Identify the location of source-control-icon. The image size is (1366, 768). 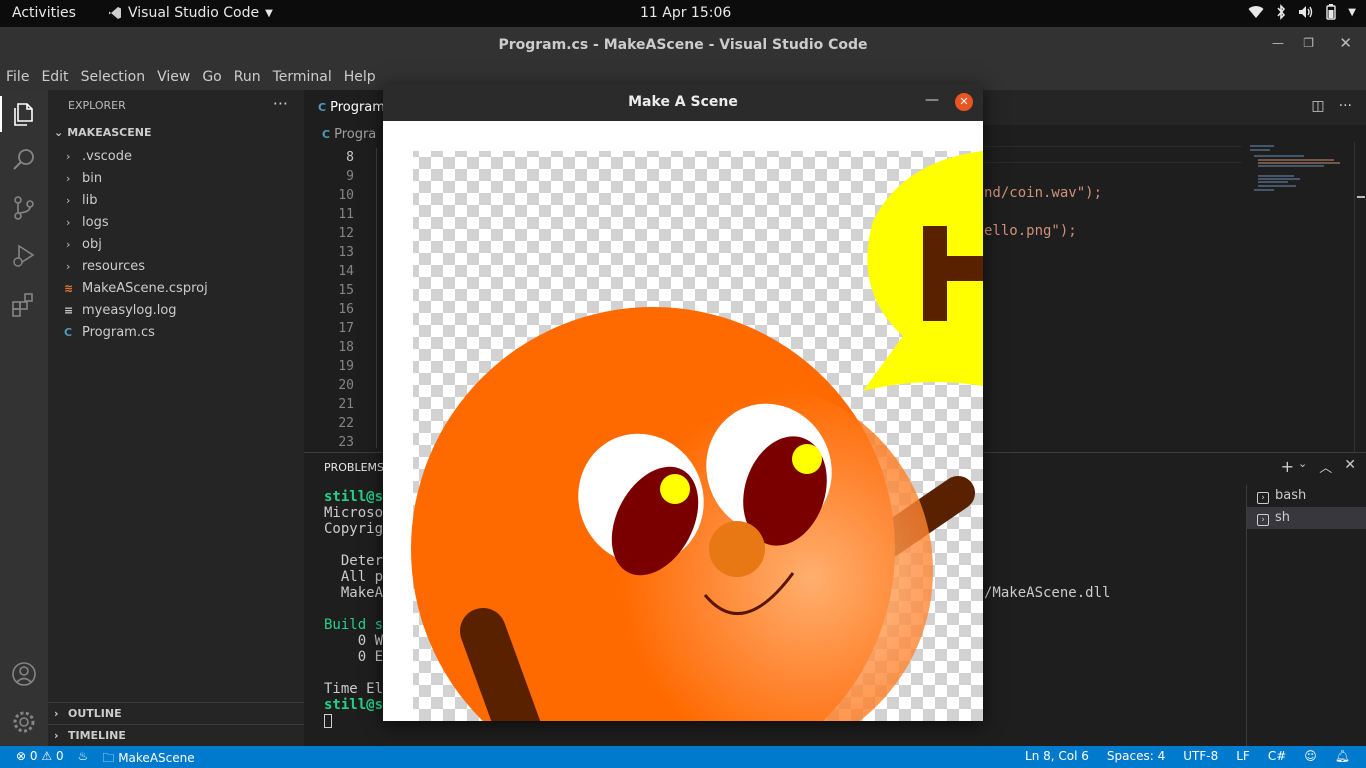
(24, 208).